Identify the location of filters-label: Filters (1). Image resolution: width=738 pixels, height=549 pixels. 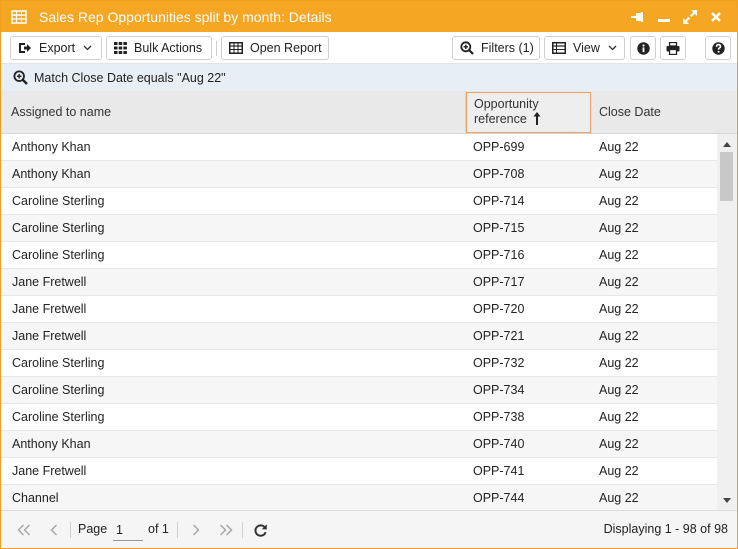
(507, 48).